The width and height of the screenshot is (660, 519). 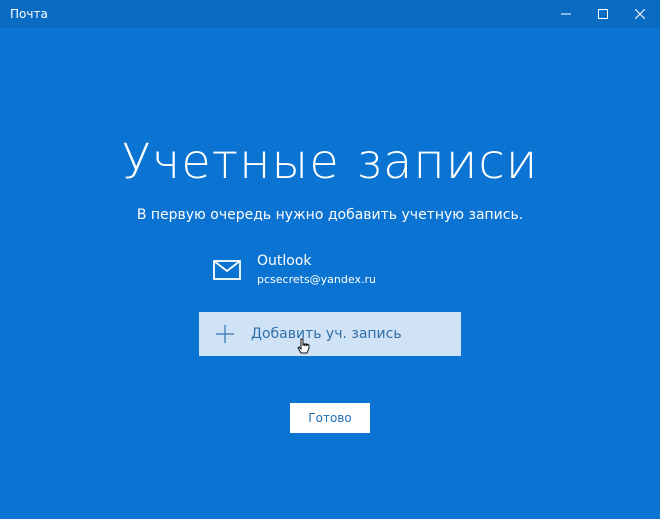 I want to click on add-account-label: Добавить уч. запись, so click(x=326, y=334).